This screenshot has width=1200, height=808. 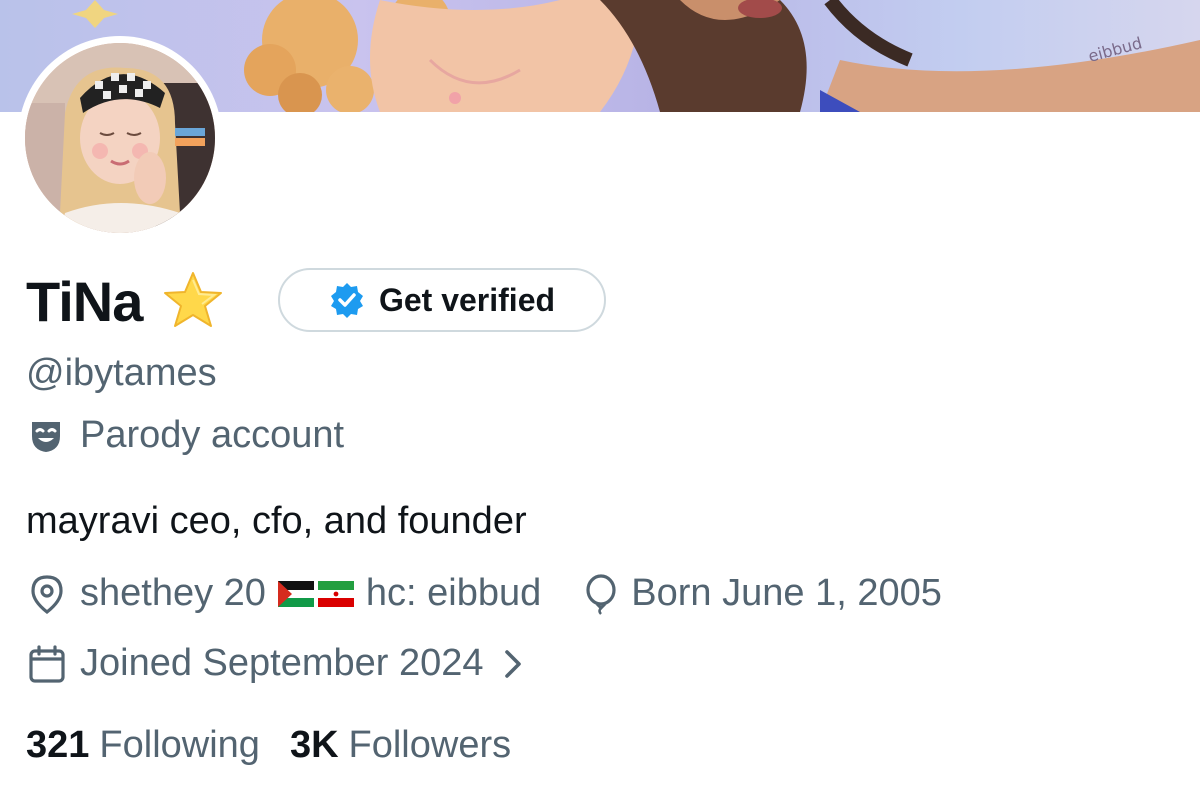 What do you see at coordinates (295, 593) in the screenshot?
I see `palestine-flag-icon` at bounding box center [295, 593].